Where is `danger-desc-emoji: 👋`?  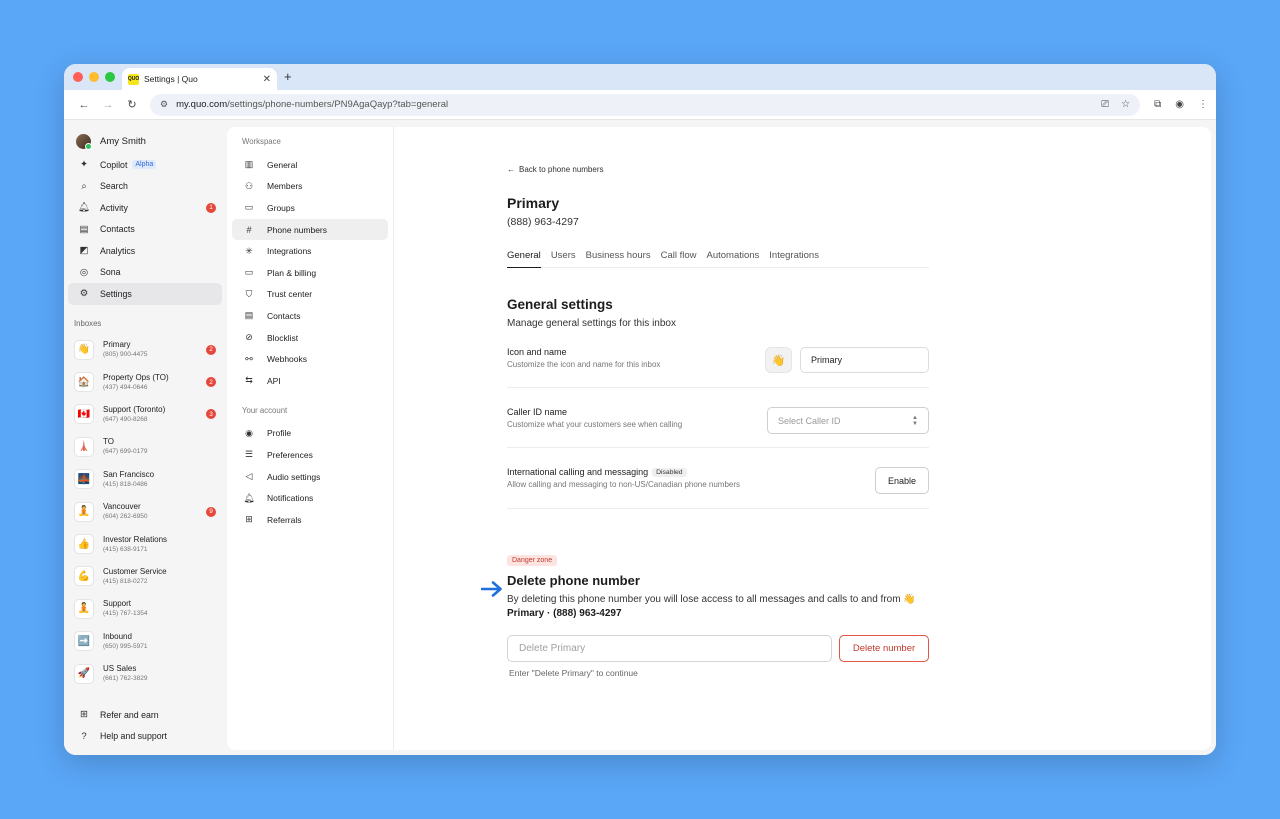 danger-desc-emoji: 👋 is located at coordinates (909, 599).